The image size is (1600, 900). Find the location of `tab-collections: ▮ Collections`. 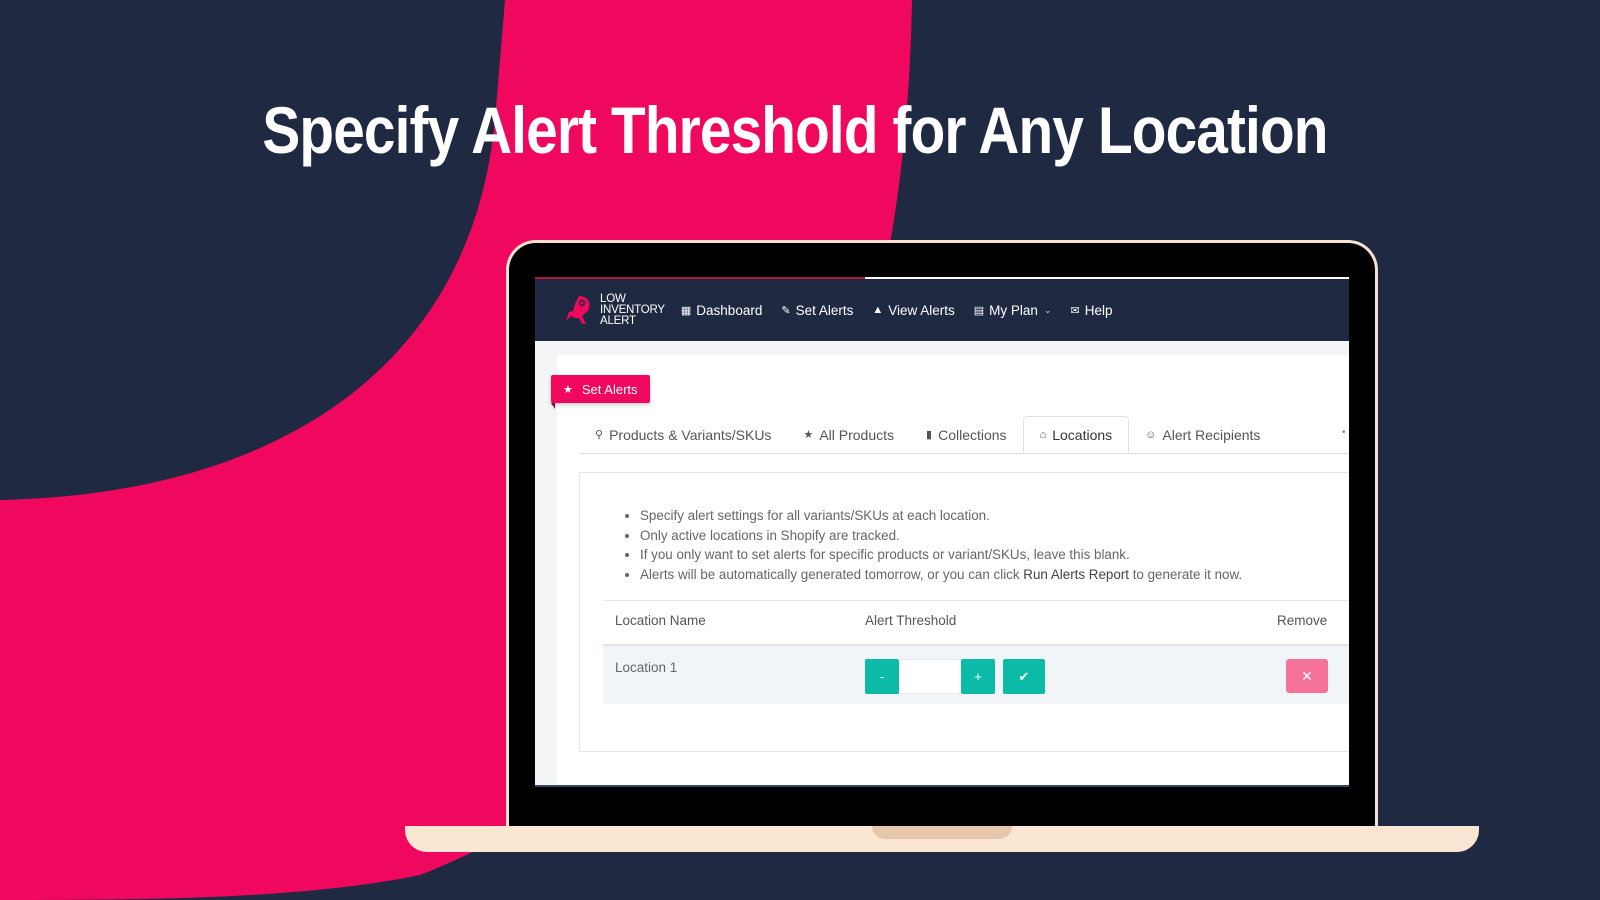

tab-collections: ▮ Collections is located at coordinates (966, 434).